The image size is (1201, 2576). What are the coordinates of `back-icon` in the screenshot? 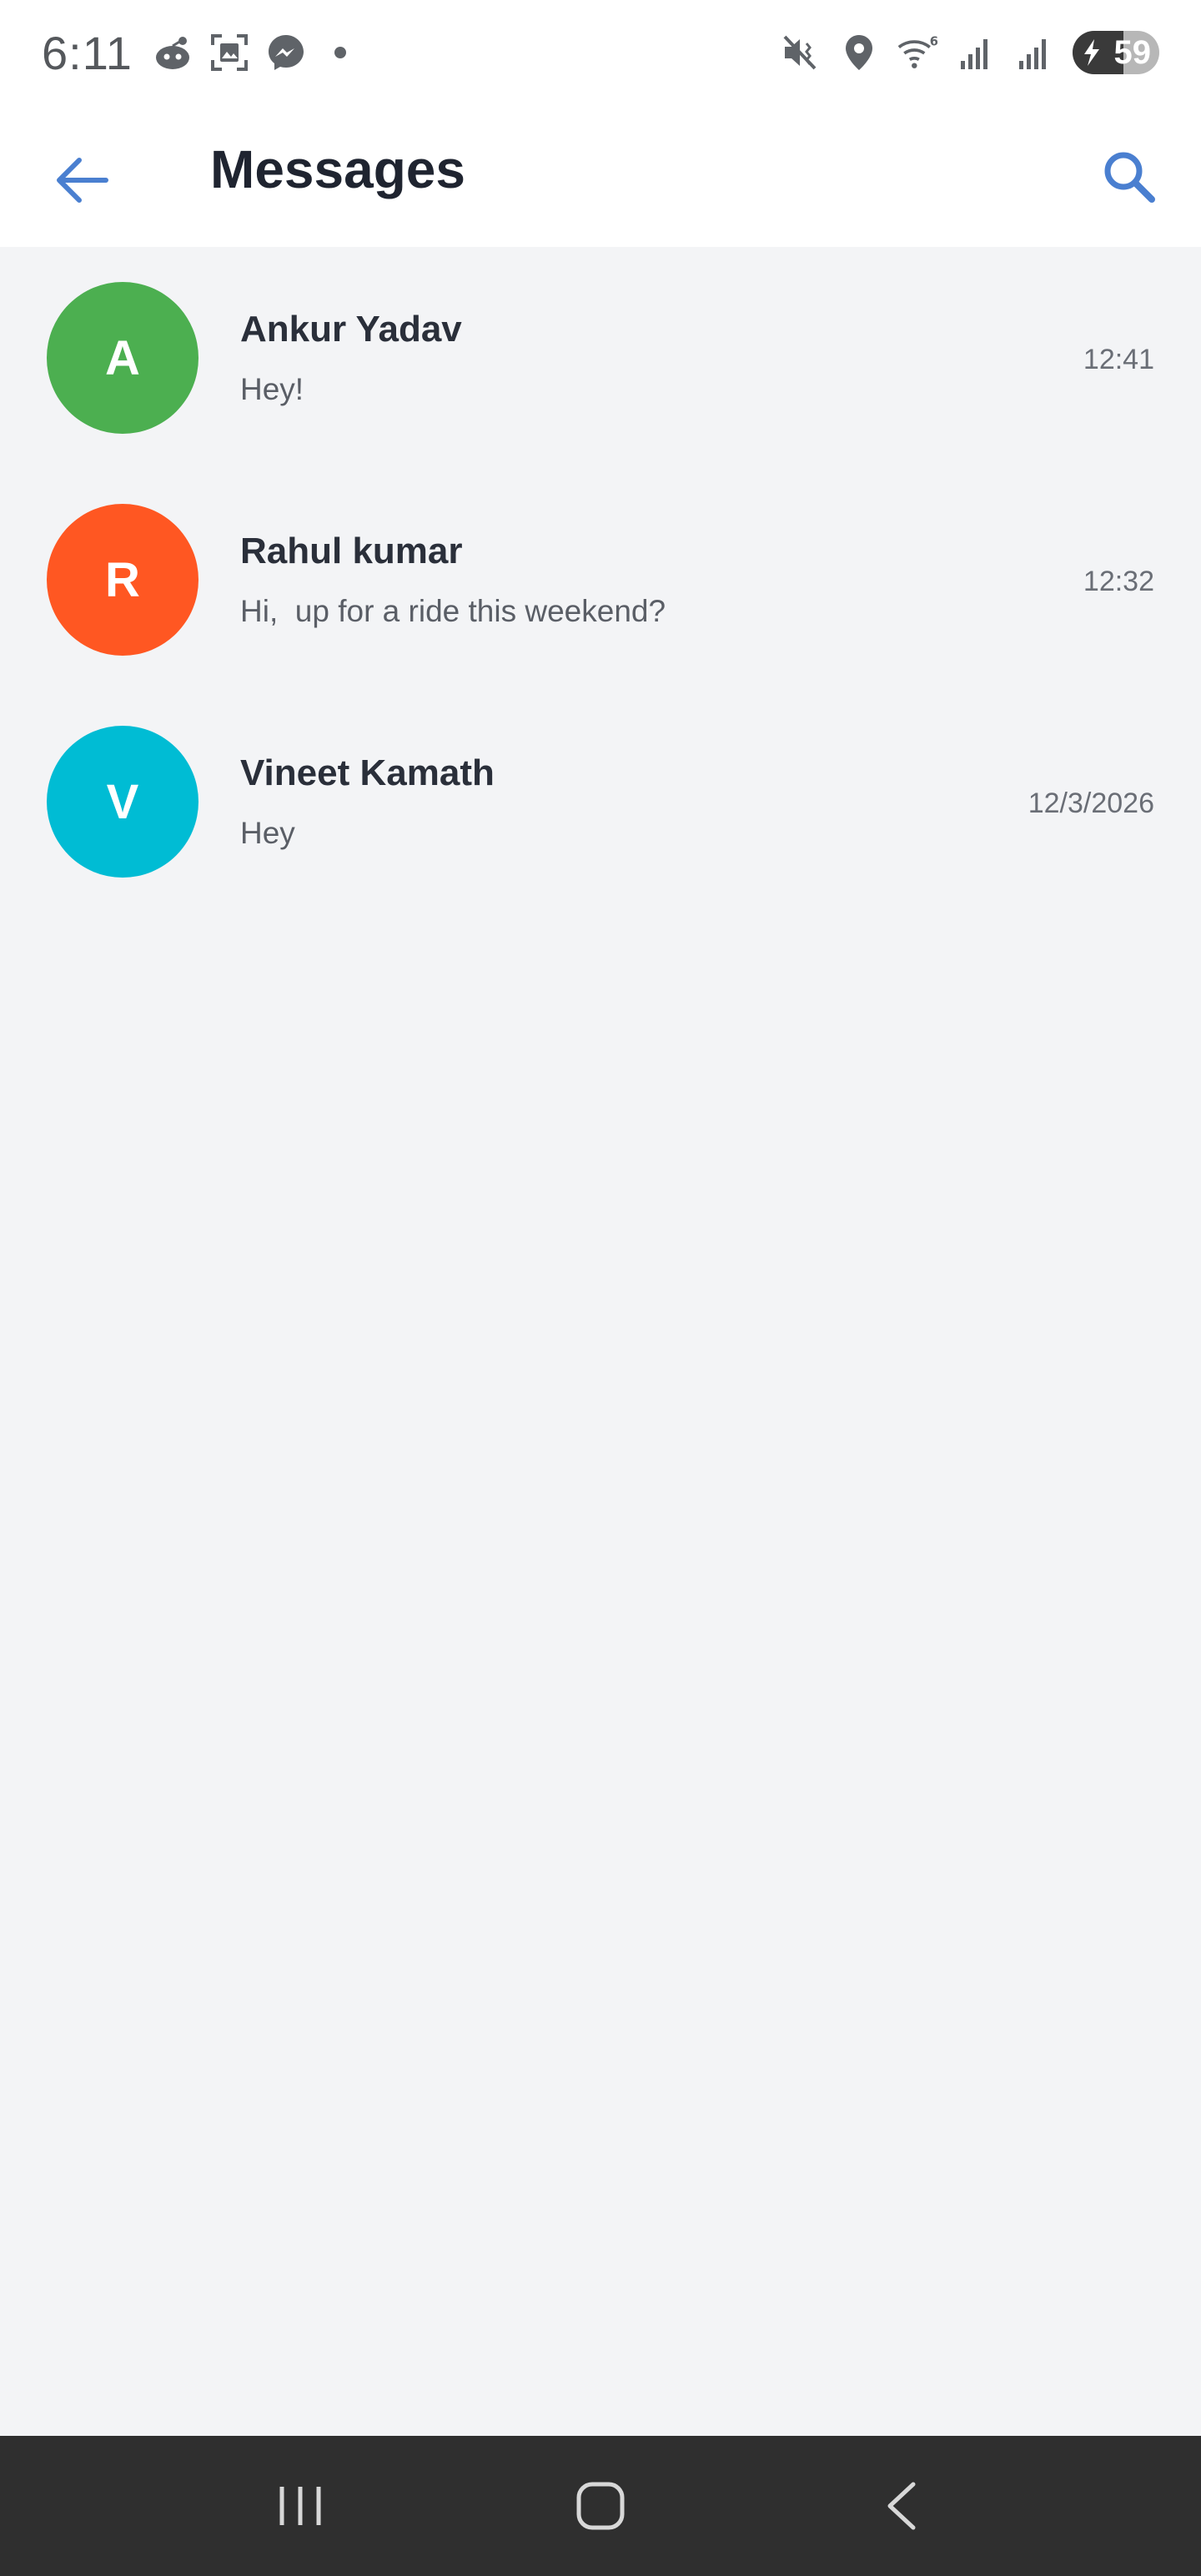 It's located at (902, 2506).